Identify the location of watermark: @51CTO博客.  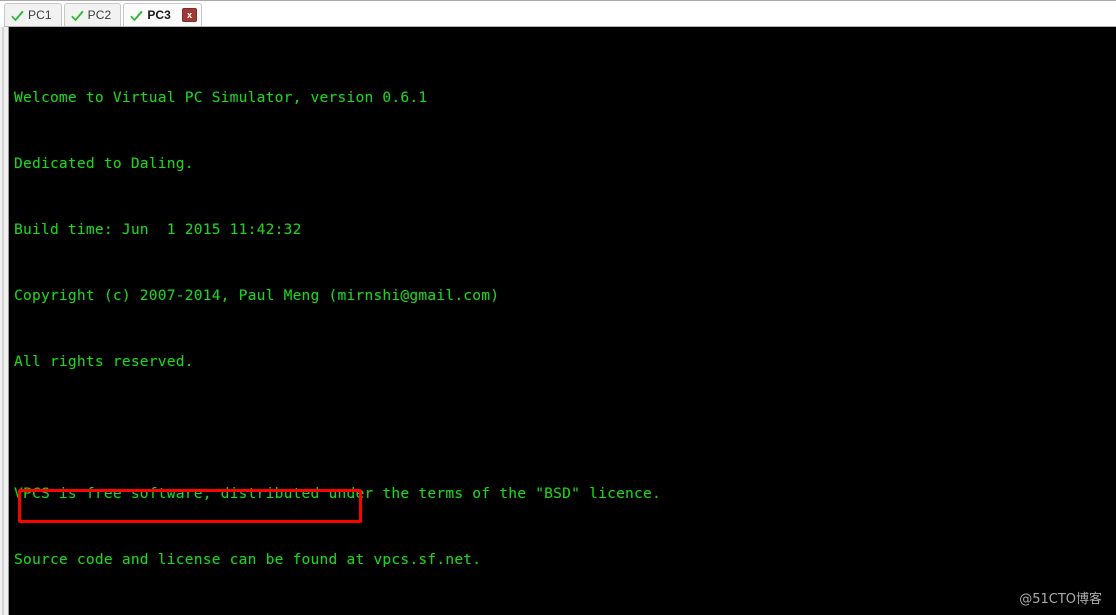
(1060, 599).